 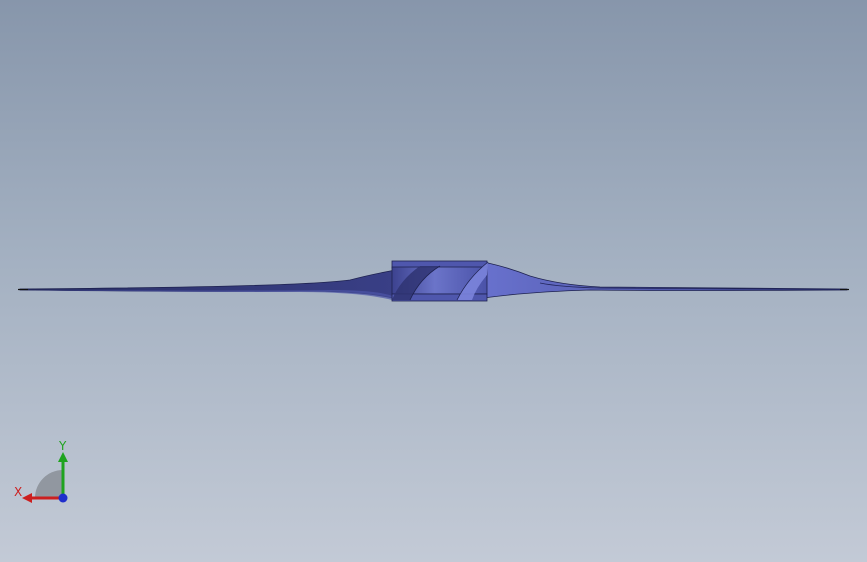 What do you see at coordinates (658, 281) in the screenshot?
I see `right-blade` at bounding box center [658, 281].